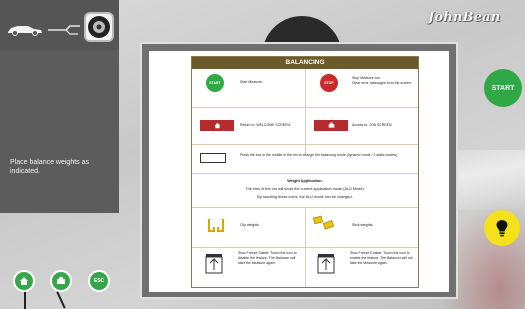 This screenshot has height=309, width=525. I want to click on pointer-line, so click(25, 300).